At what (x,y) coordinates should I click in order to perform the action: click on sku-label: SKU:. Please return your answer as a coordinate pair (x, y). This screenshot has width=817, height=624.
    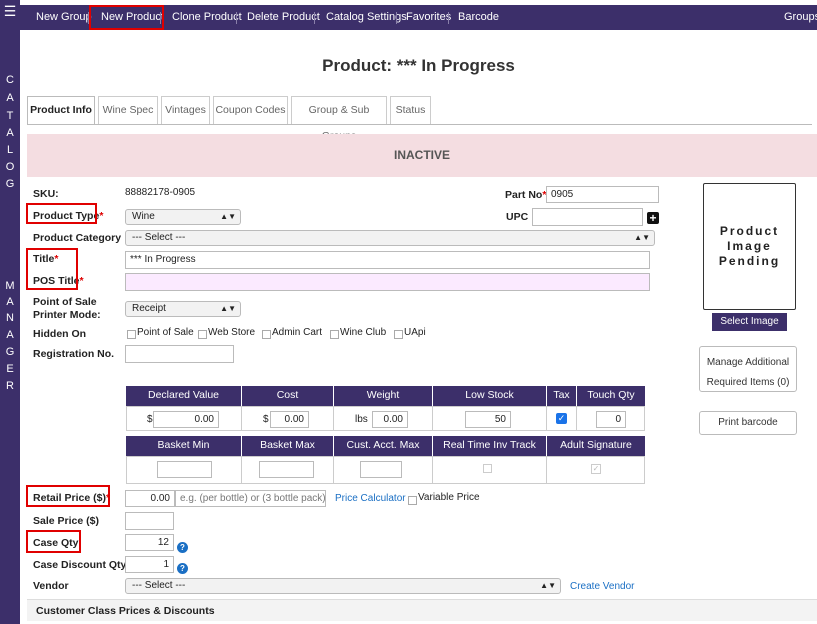
    Looking at the image, I should click on (46, 194).